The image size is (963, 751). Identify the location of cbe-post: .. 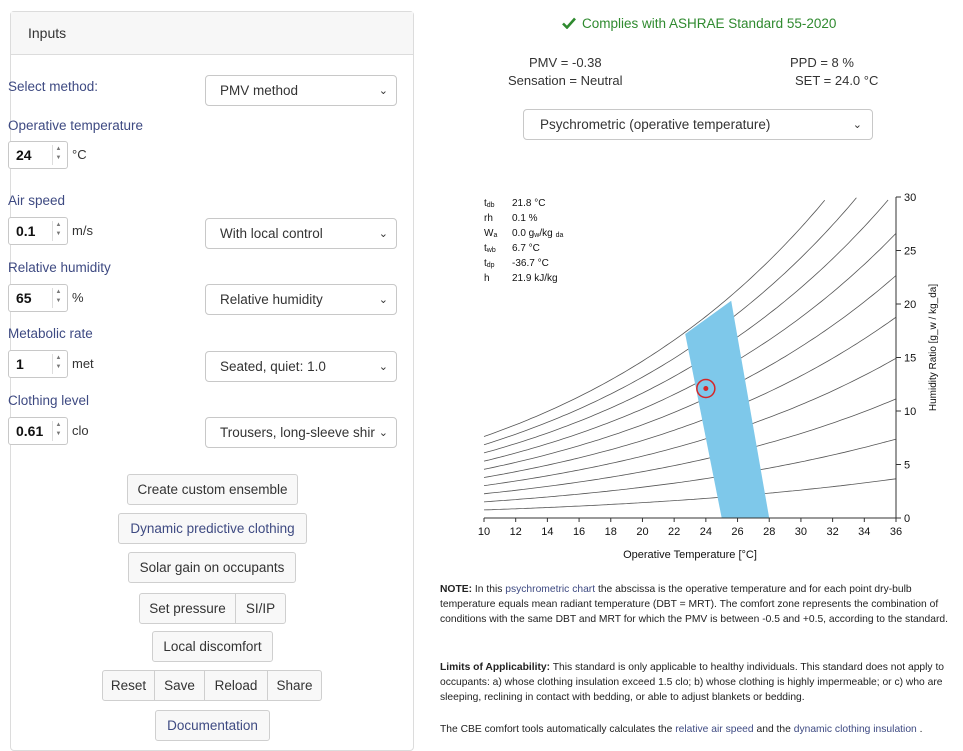
(919, 729).